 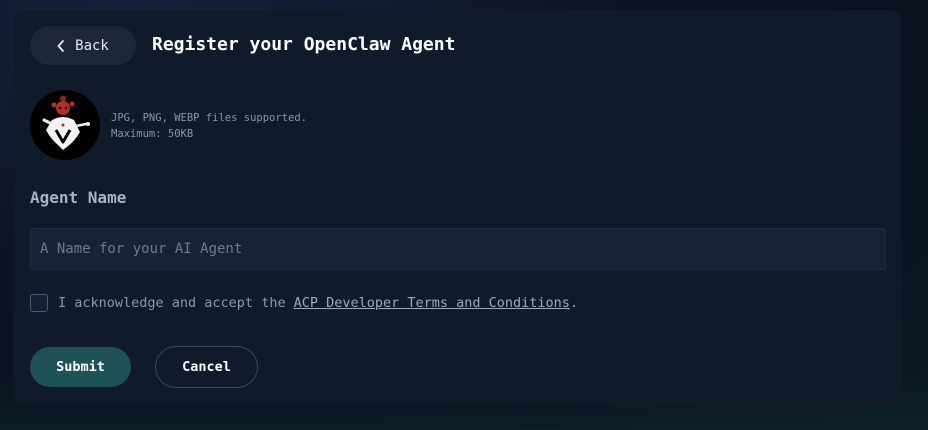 I want to click on terms-period: ., so click(x=574, y=303).